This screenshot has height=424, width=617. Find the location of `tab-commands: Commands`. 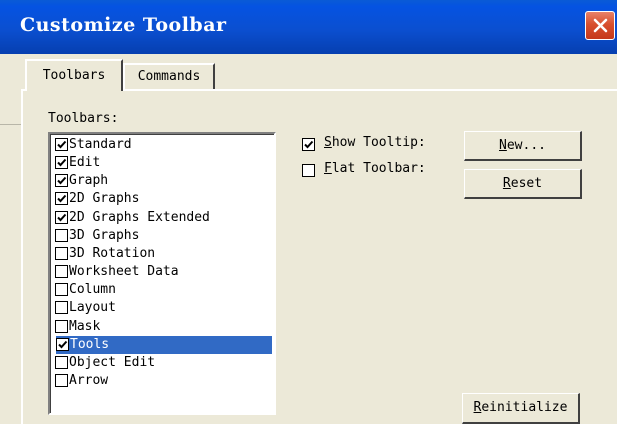

tab-commands: Commands is located at coordinates (169, 76).